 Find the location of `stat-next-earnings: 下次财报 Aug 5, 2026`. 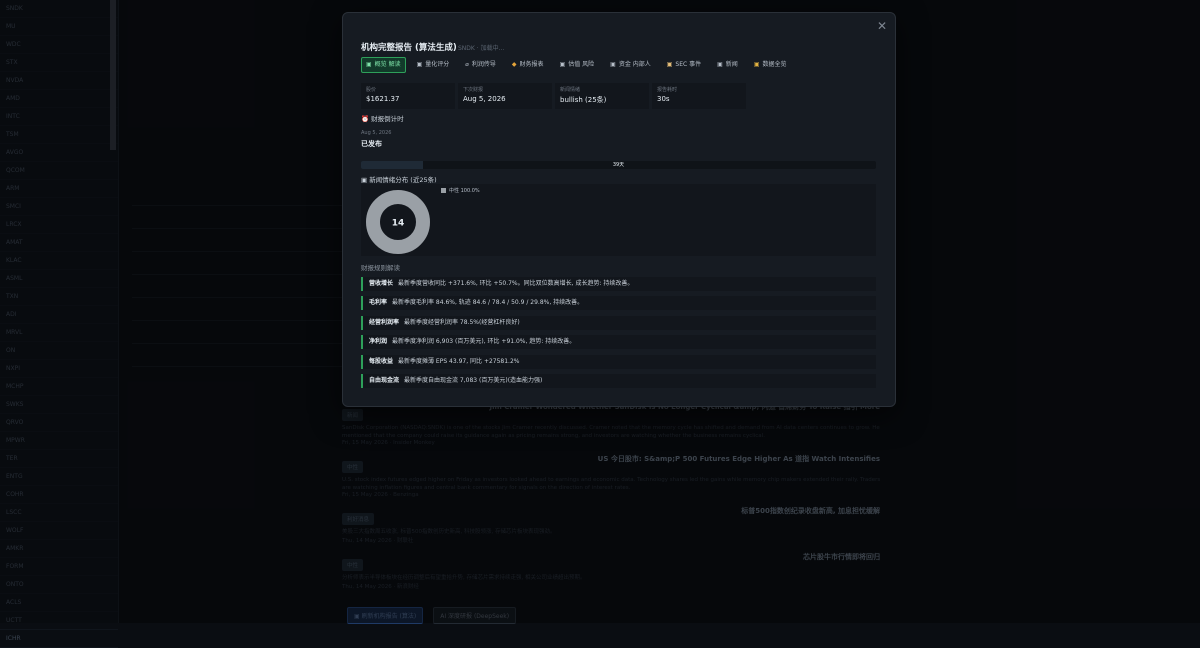

stat-next-earnings: 下次财报 Aug 5, 2026 is located at coordinates (505, 96).